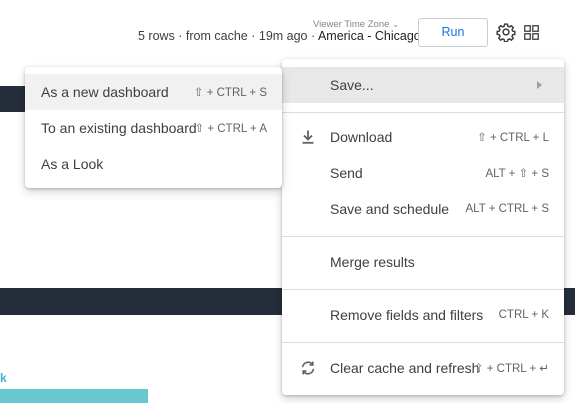 The image size is (575, 403). Describe the element at coordinates (523, 315) in the screenshot. I see `menu-item-shortcut: CTRL + K` at that location.